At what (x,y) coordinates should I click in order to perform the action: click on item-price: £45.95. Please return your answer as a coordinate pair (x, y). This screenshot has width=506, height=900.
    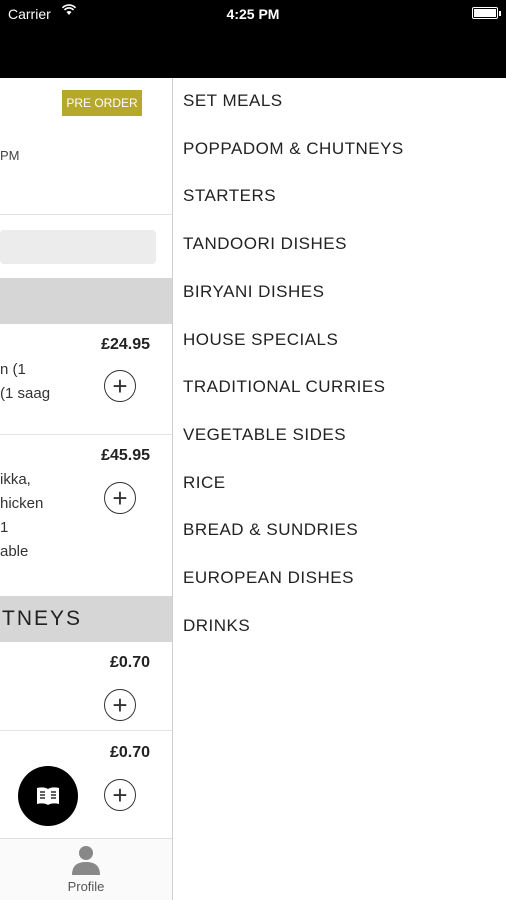
    Looking at the image, I should click on (125, 455).